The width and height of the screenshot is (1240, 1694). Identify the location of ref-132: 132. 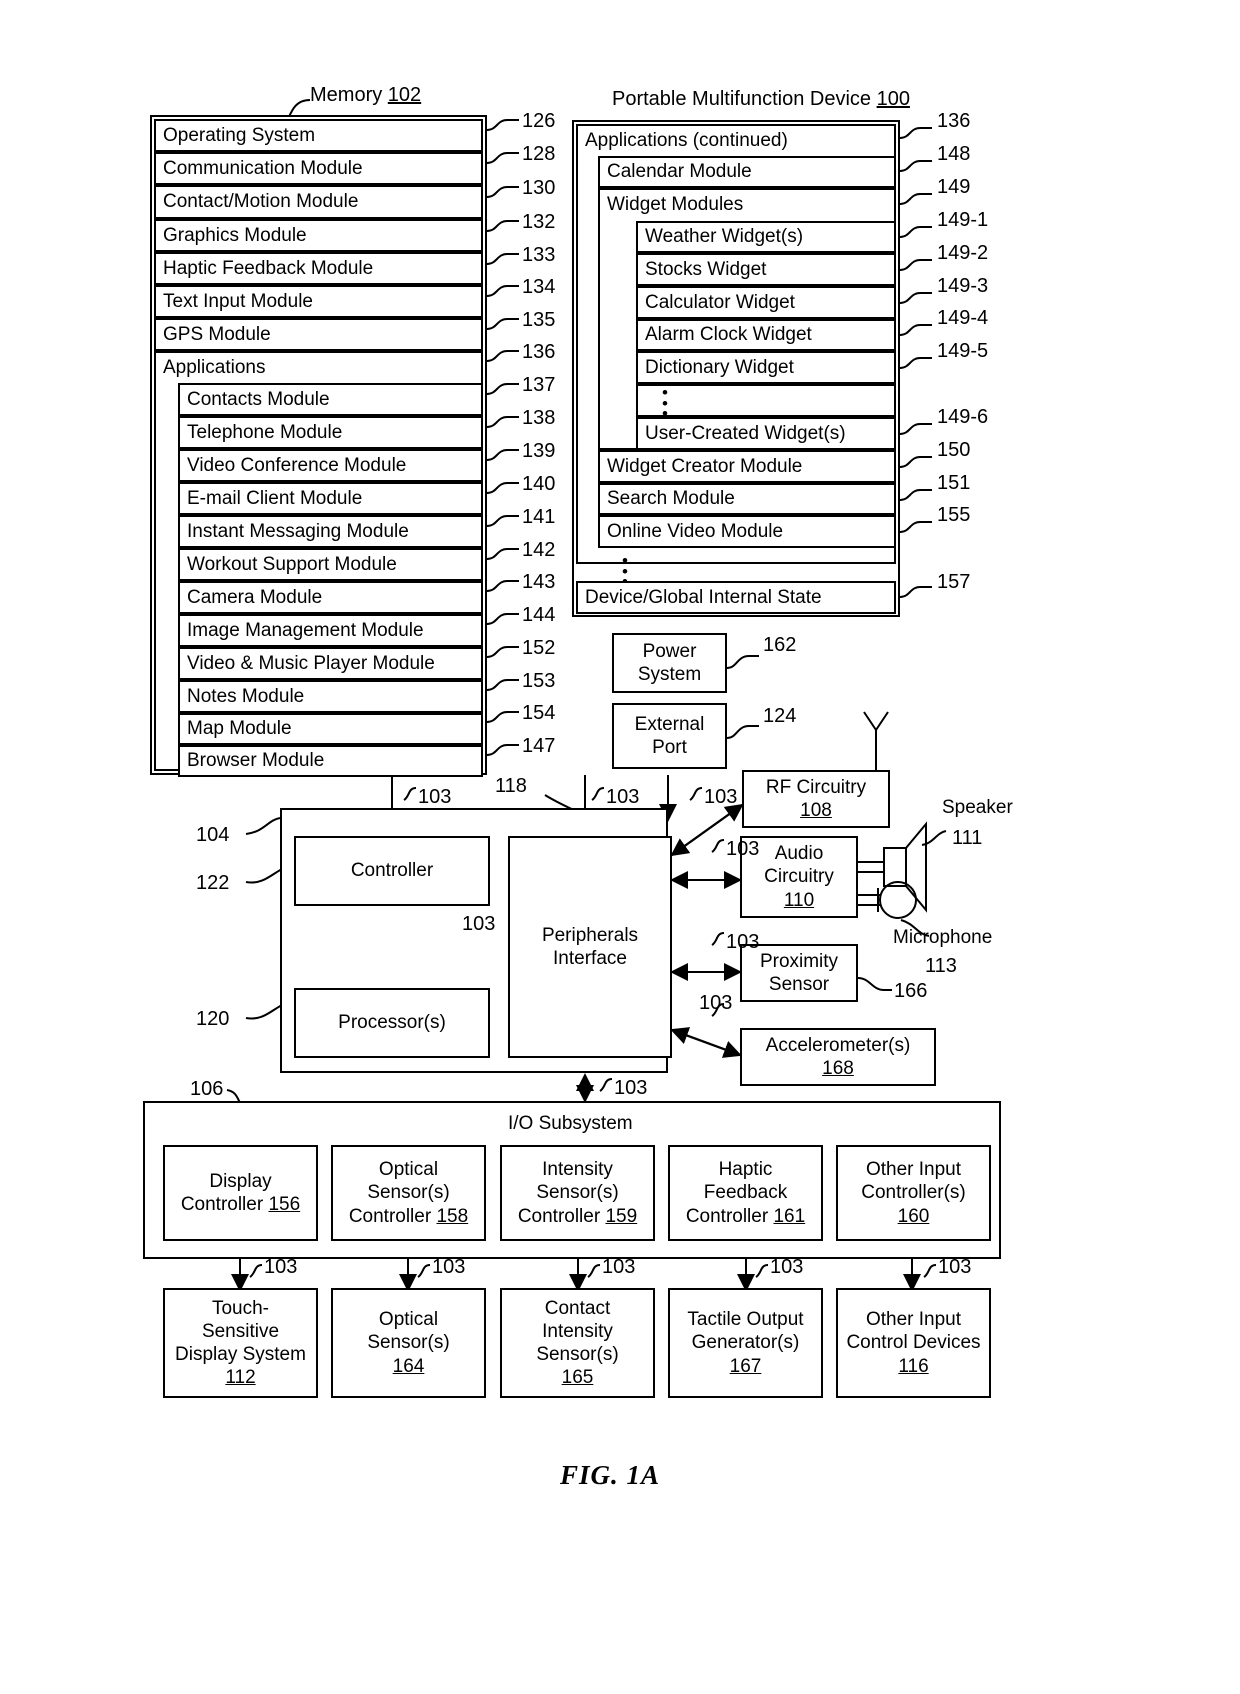
(539, 222).